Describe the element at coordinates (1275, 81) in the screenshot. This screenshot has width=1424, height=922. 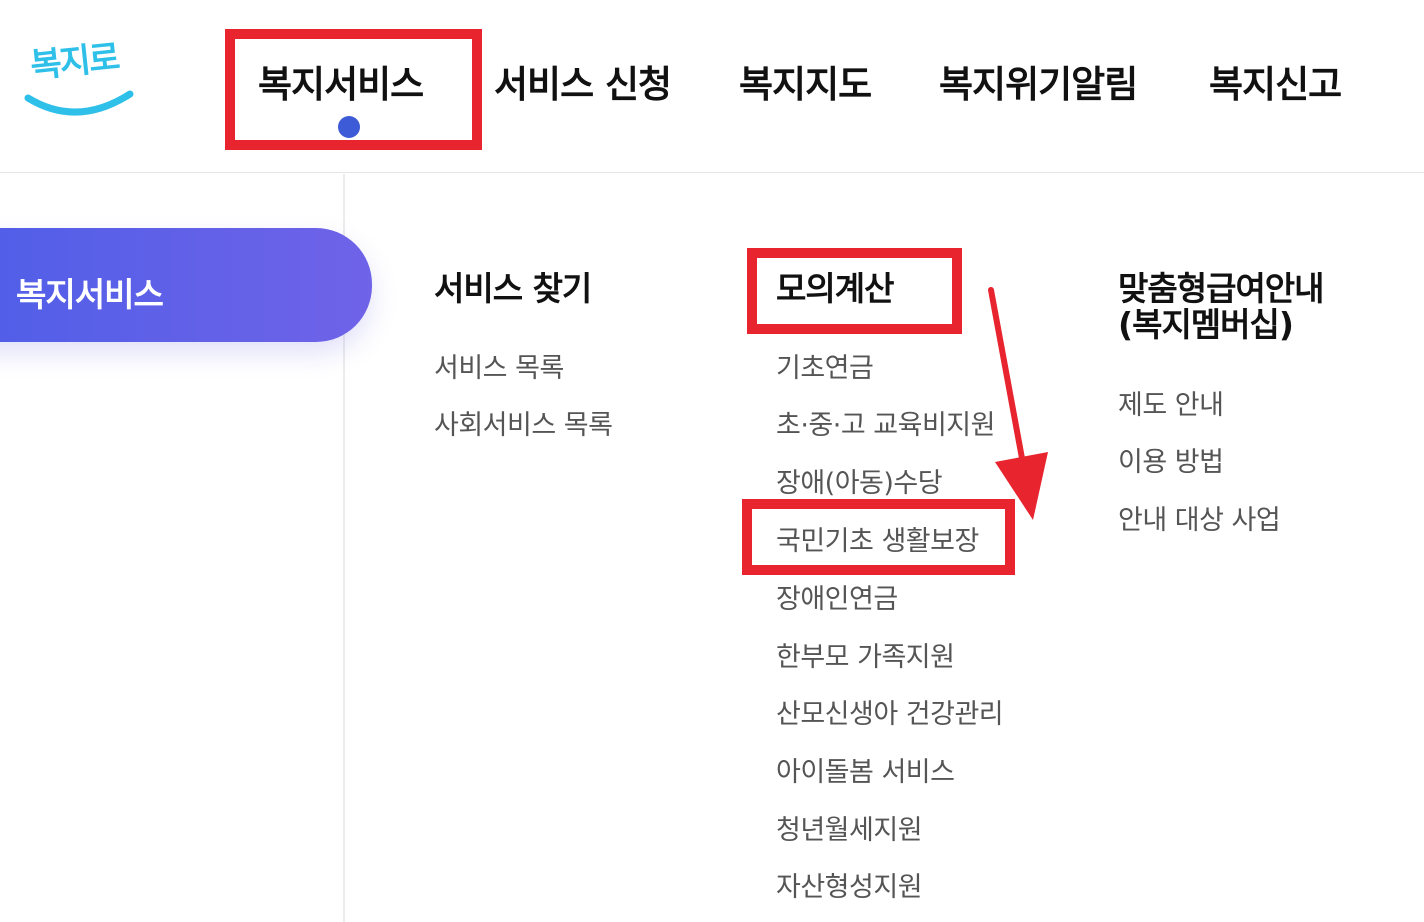
I see `gnb-welfare-report: 복지신고` at that location.